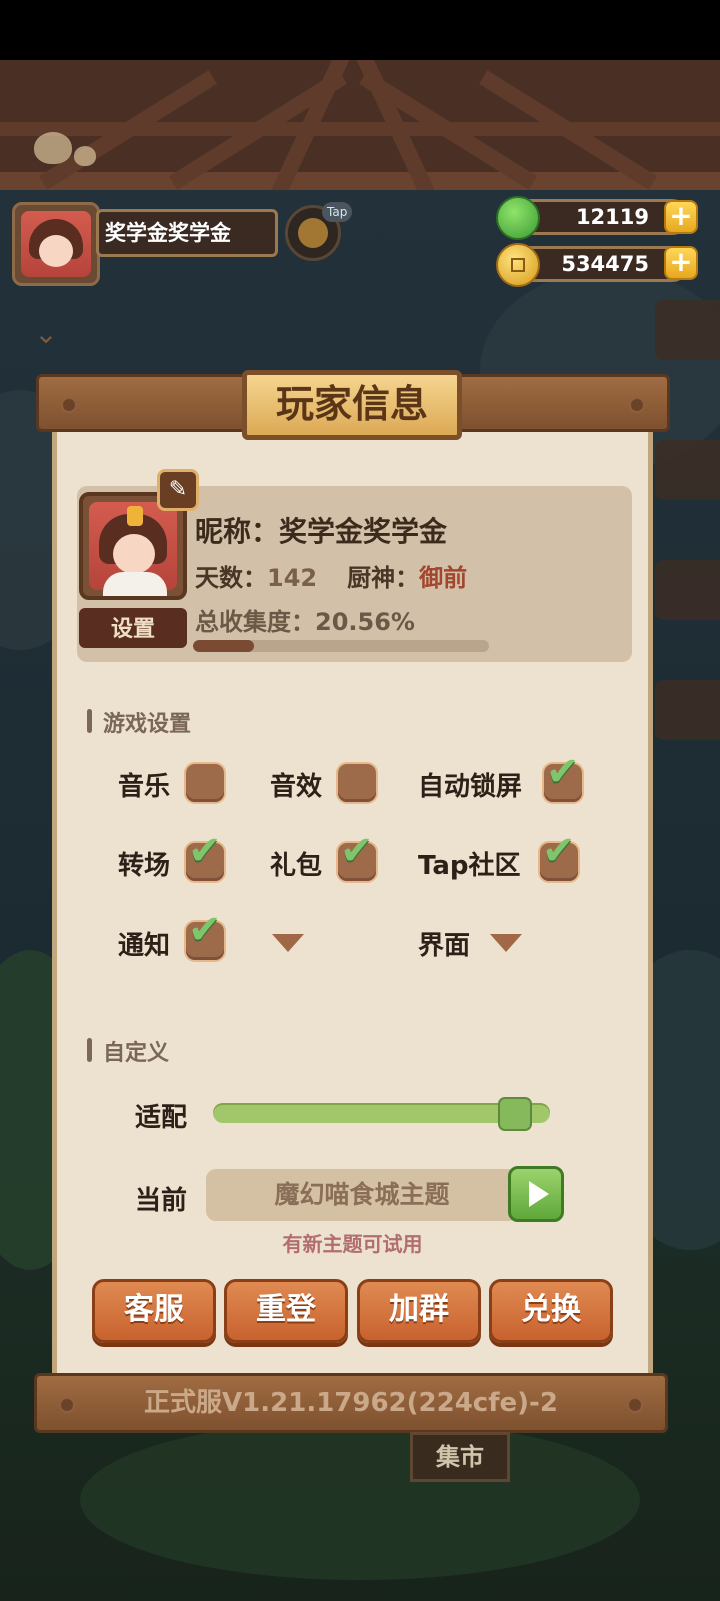 Image resolution: width=720 pixels, height=1601 pixels. I want to click on gift-checkbox: ✔, so click(357, 855).